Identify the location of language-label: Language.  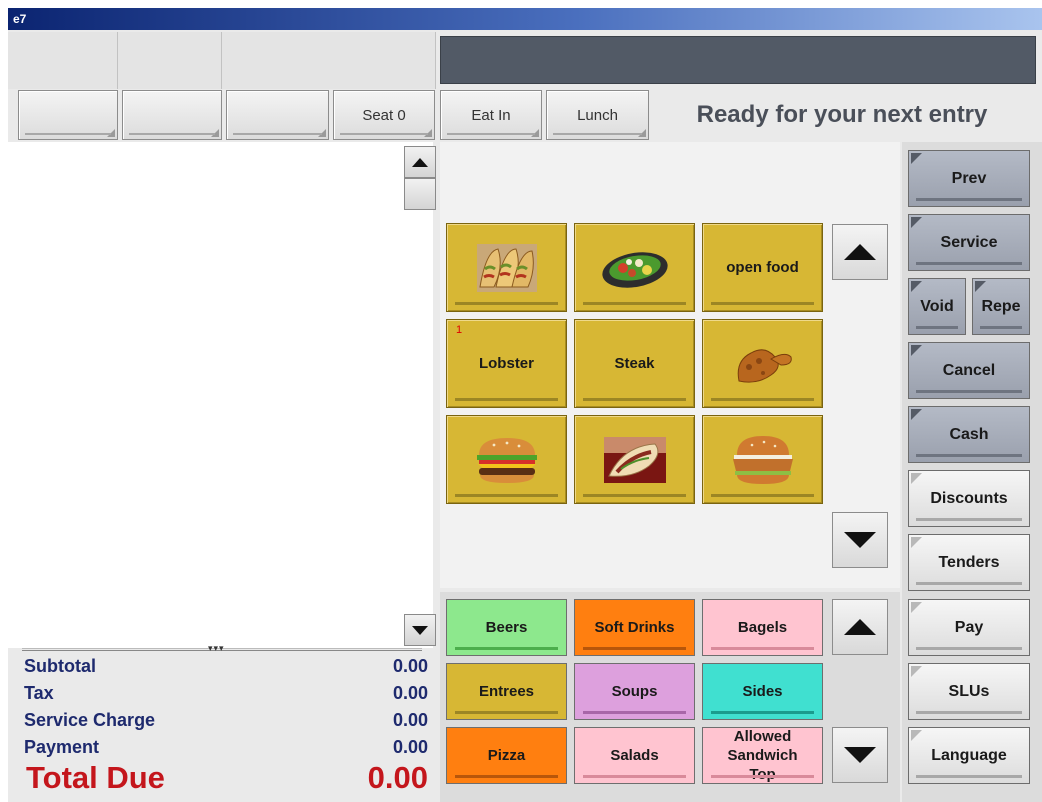
(969, 755).